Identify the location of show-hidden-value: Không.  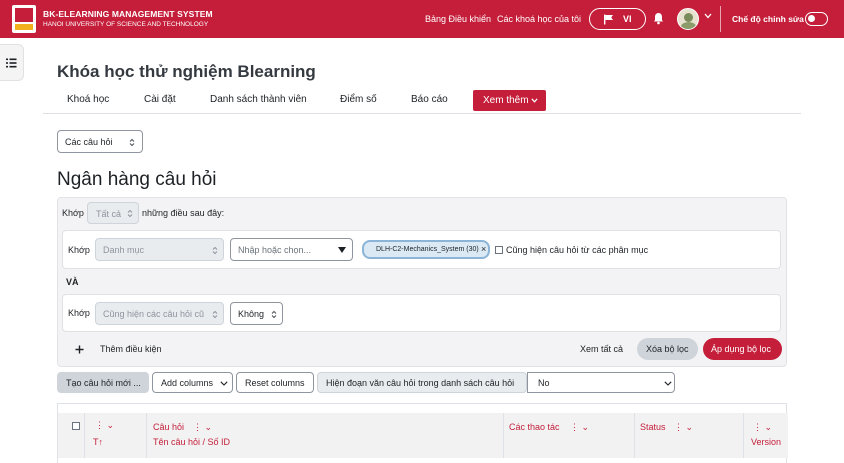
(251, 314).